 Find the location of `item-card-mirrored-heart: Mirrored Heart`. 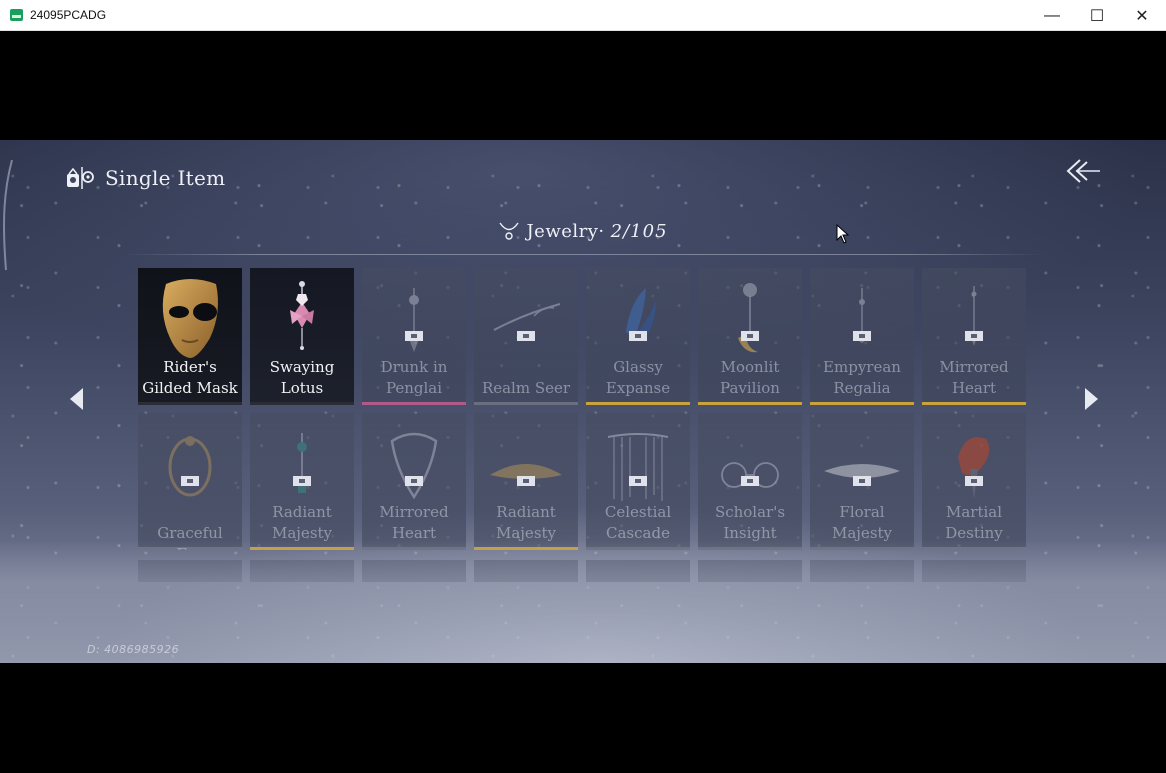

item-card-mirrored-heart: Mirrored Heart is located at coordinates (974, 336).